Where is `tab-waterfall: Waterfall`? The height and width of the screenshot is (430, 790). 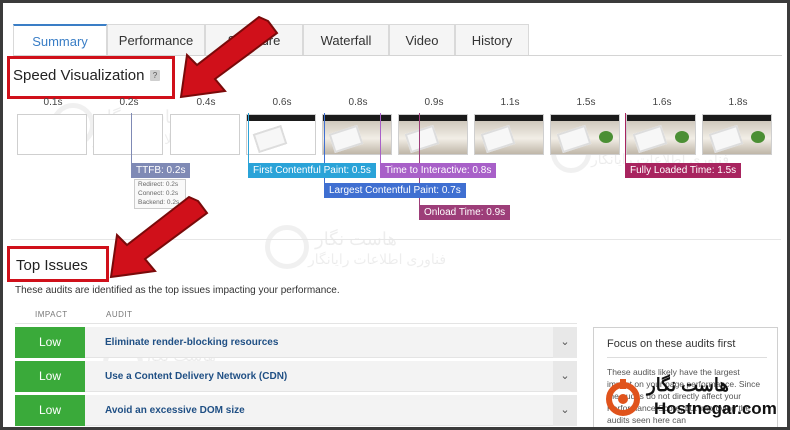 tab-waterfall: Waterfall is located at coordinates (346, 40).